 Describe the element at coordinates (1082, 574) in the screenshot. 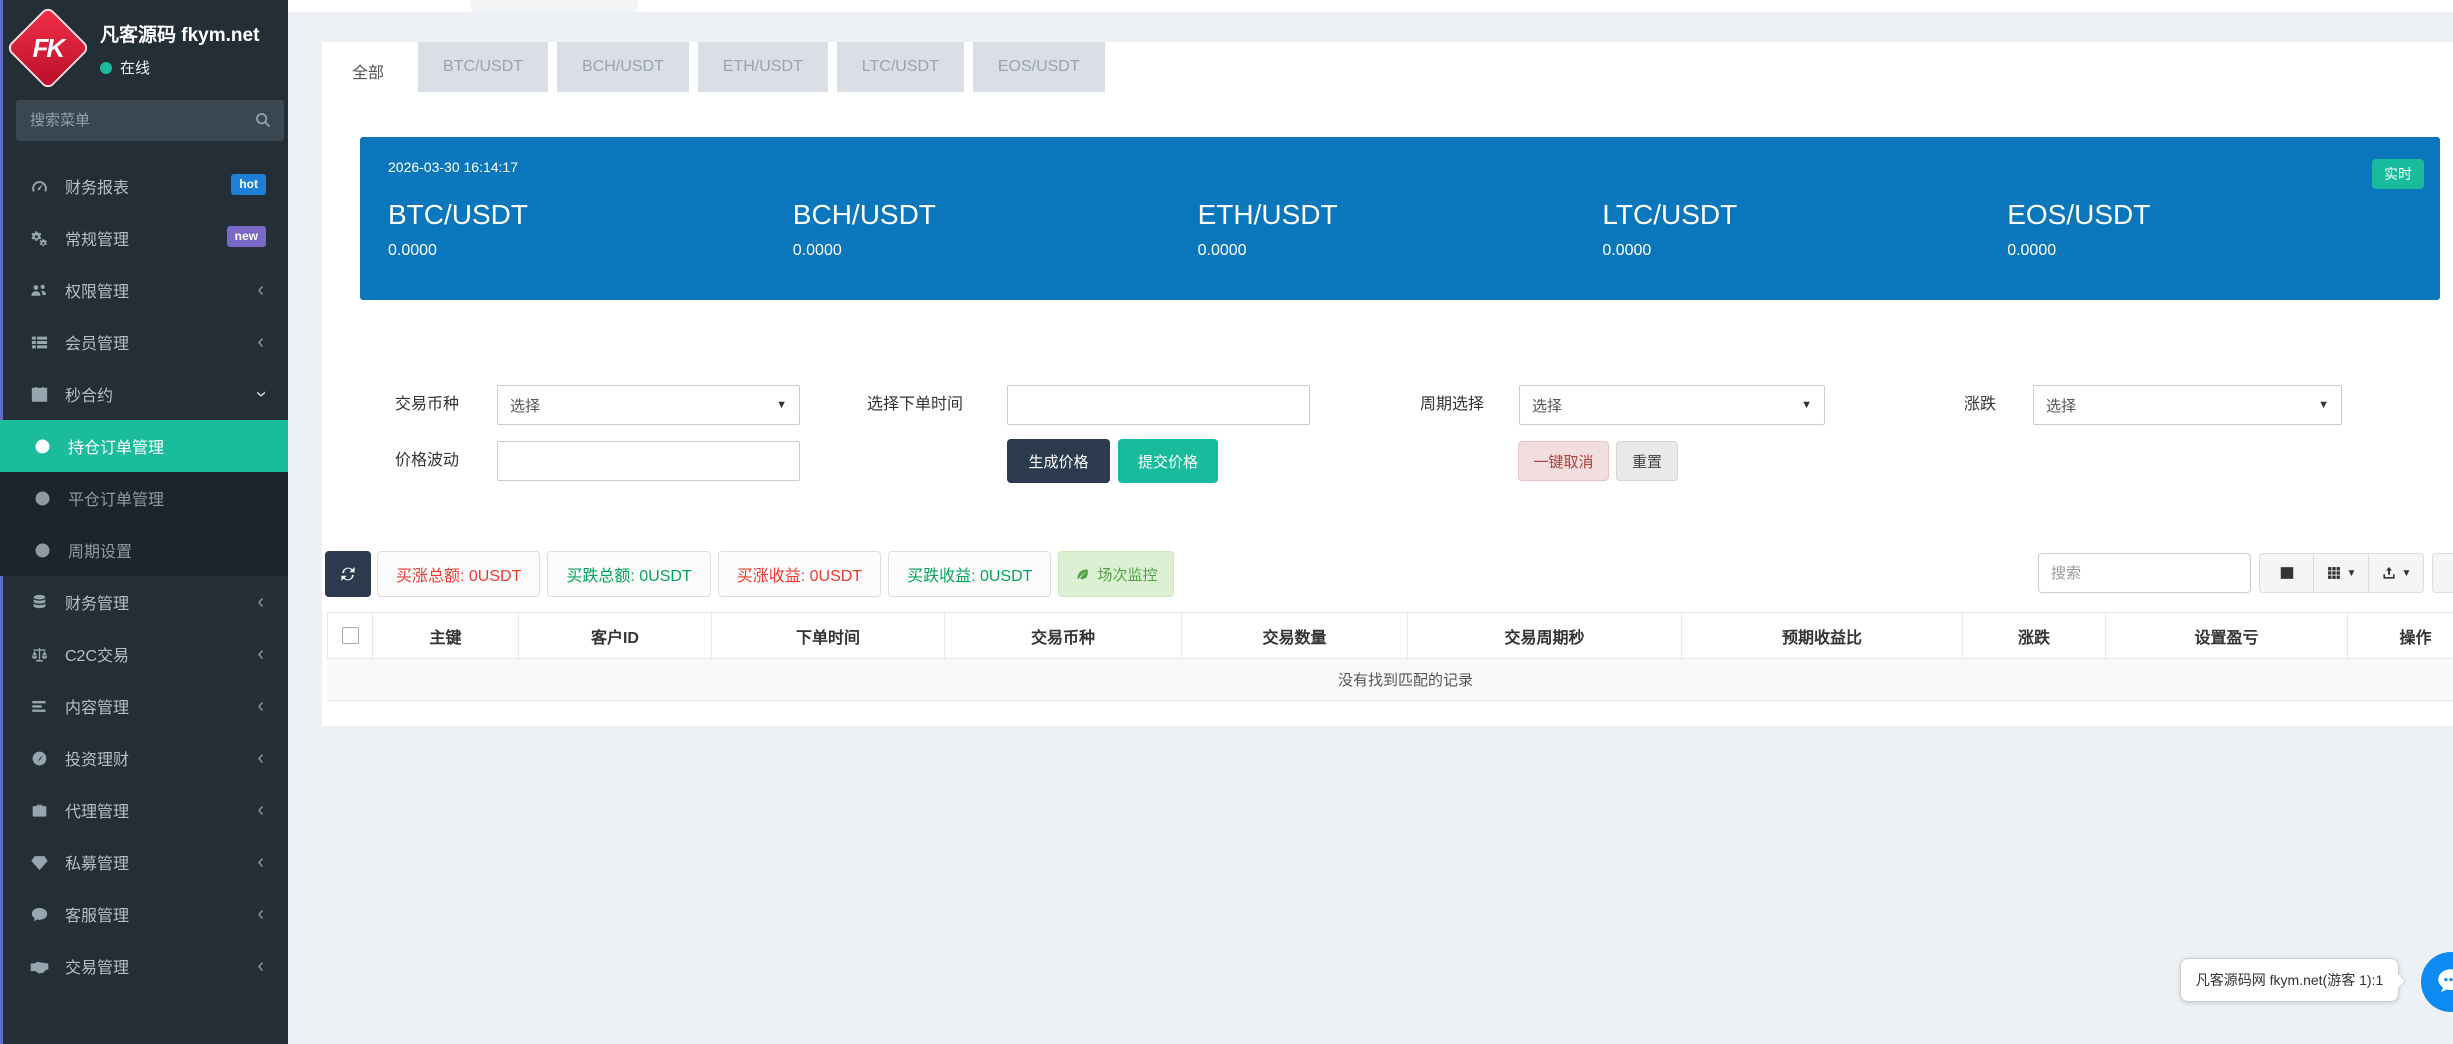

I see `leaf-icon` at that location.